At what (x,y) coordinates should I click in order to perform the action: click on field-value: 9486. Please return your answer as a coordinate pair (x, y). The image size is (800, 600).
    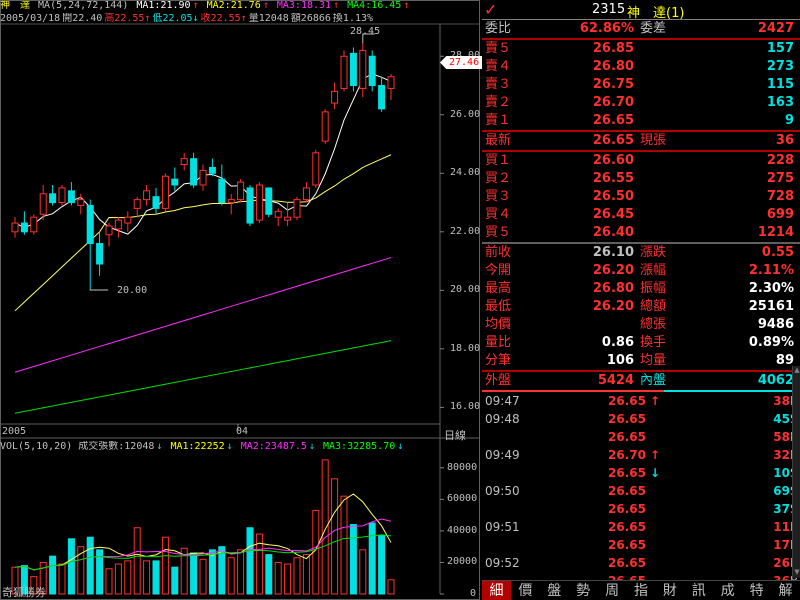
    Looking at the image, I should click on (775, 324).